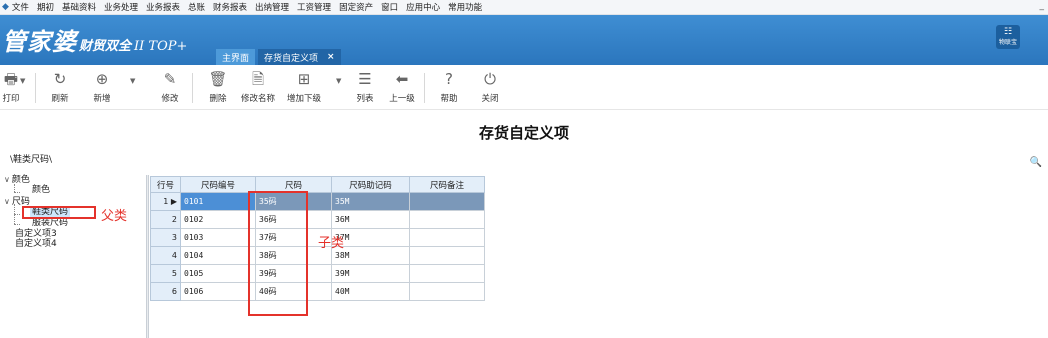 This screenshot has height=338, width=1048. I want to click on trash-icon: 🗑, so click(218, 79).